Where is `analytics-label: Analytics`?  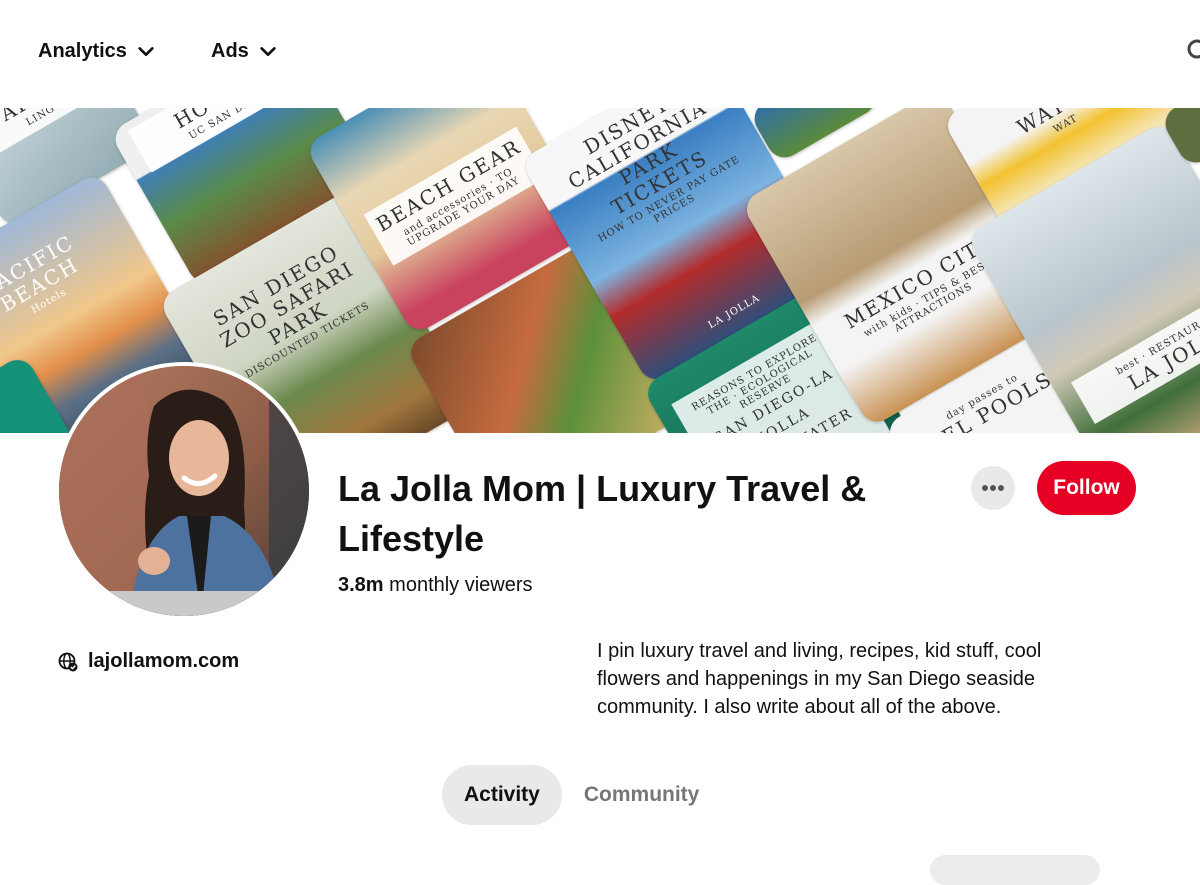 analytics-label: Analytics is located at coordinates (82, 51).